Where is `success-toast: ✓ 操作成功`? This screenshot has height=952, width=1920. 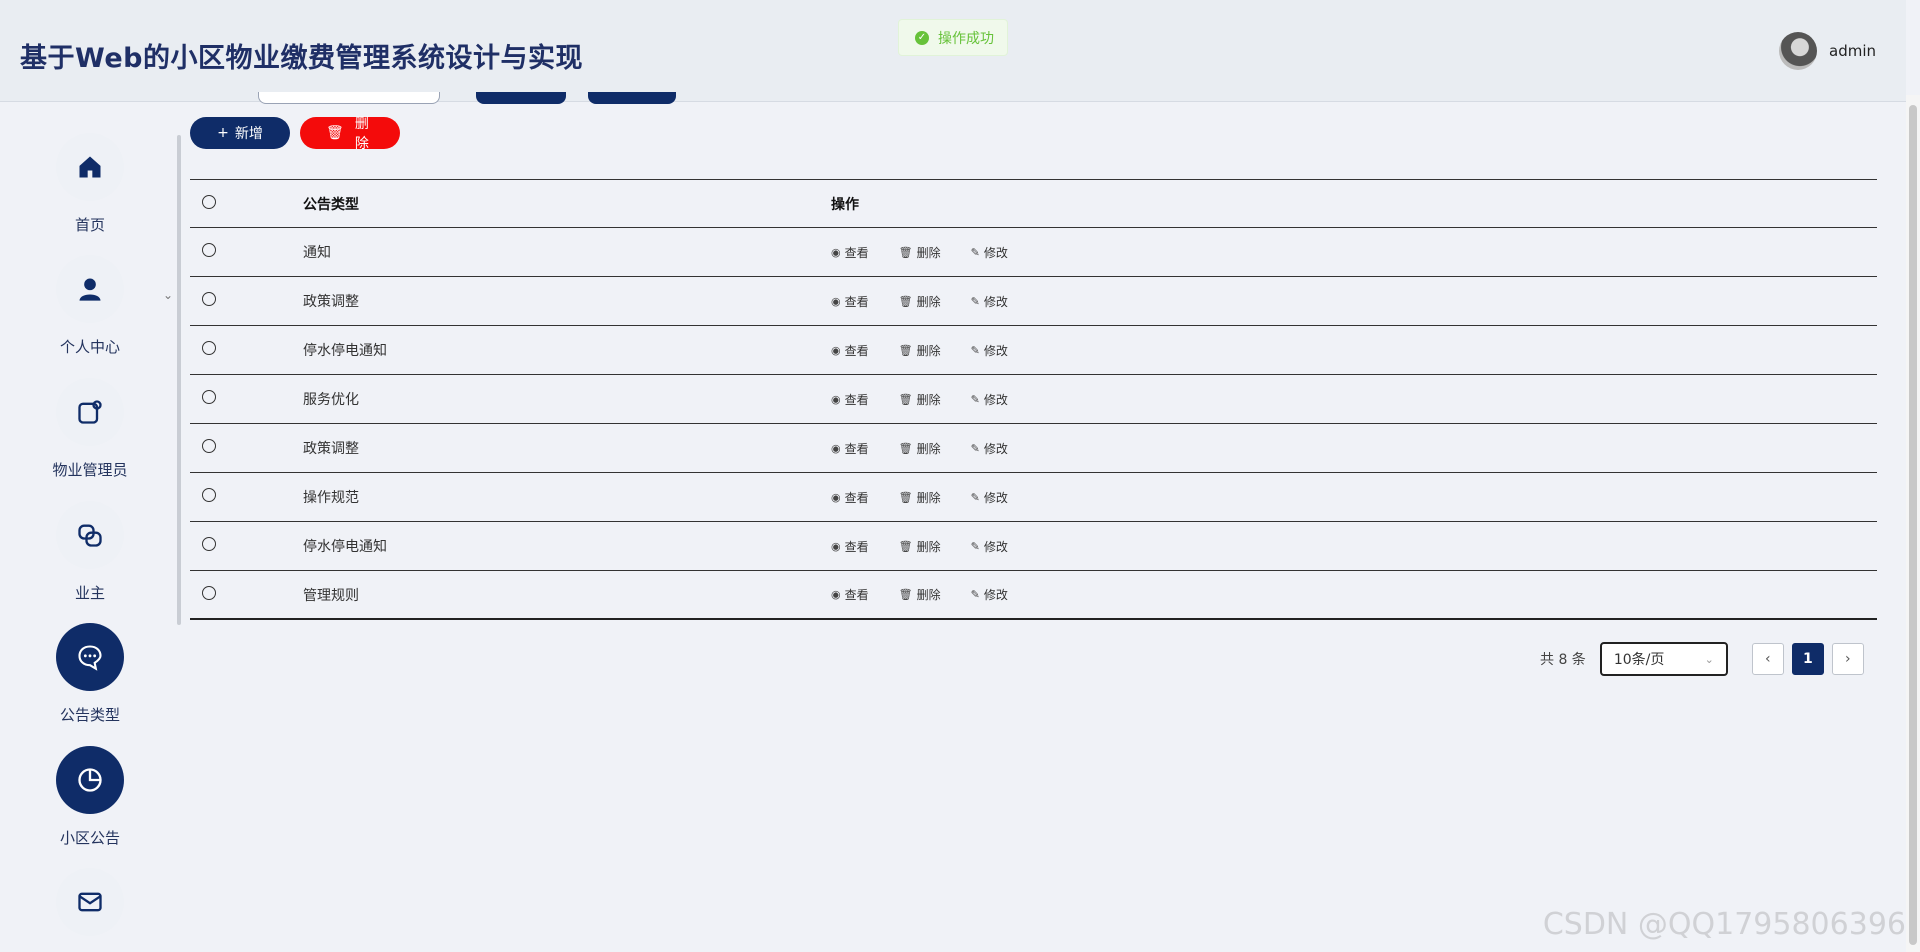
success-toast: ✓ 操作成功 is located at coordinates (953, 37).